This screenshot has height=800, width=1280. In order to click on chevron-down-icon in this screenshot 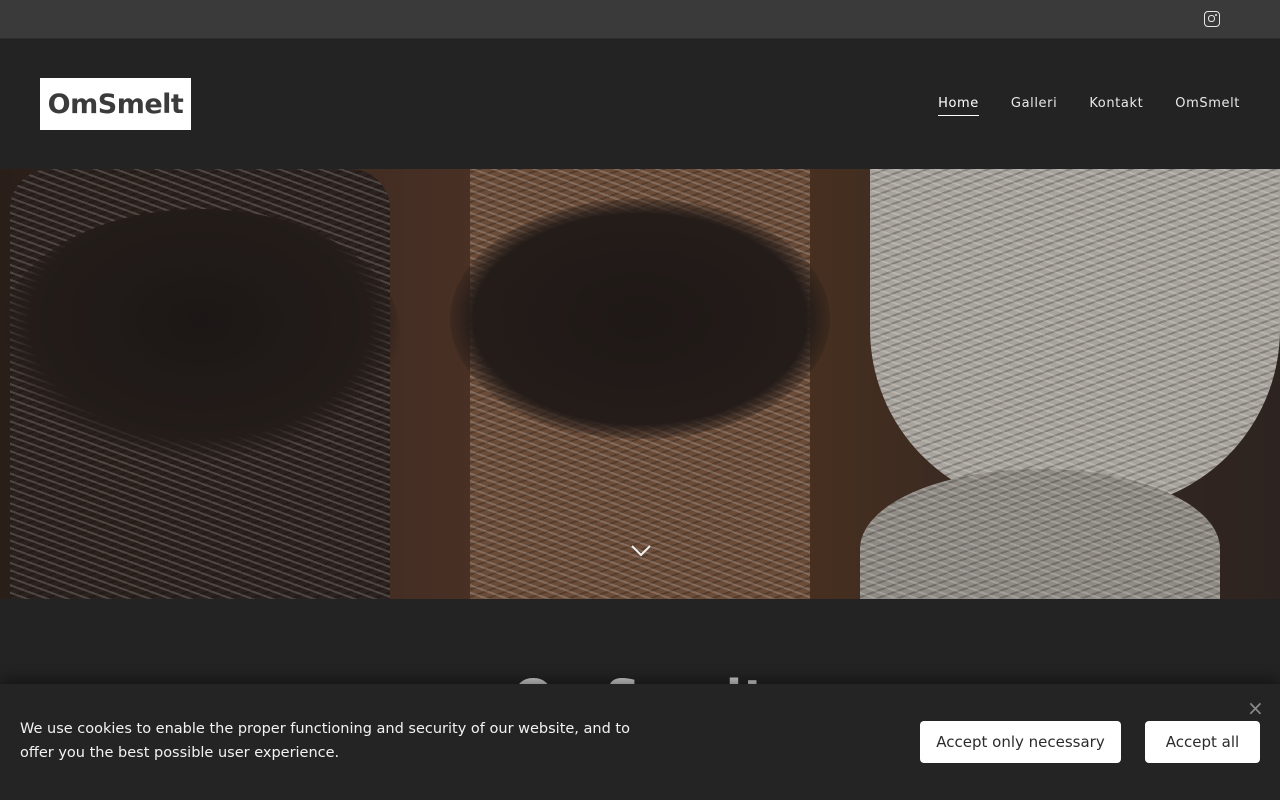, I will do `click(641, 551)`.